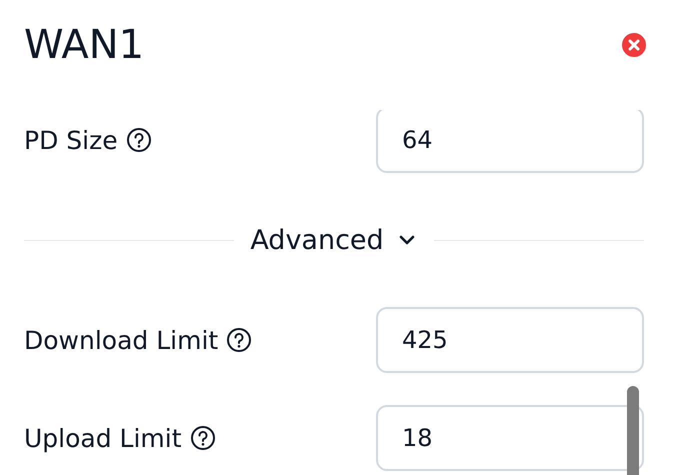 The width and height of the screenshot is (675, 475). Describe the element at coordinates (510, 141) in the screenshot. I see `input-field: 64` at that location.